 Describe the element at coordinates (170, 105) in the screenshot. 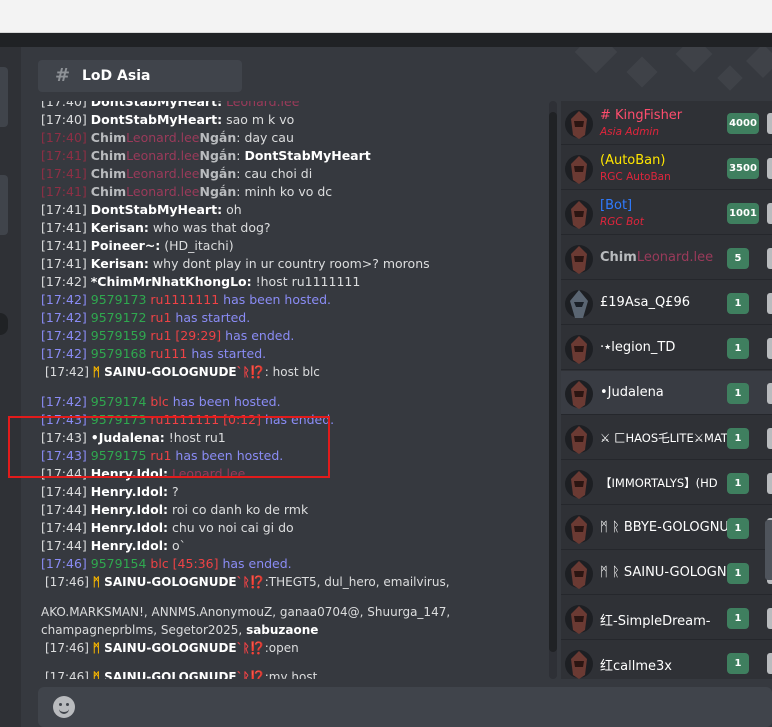

I see `message-line: [17:40] DontStabMyHeart: Leonard.lee` at that location.